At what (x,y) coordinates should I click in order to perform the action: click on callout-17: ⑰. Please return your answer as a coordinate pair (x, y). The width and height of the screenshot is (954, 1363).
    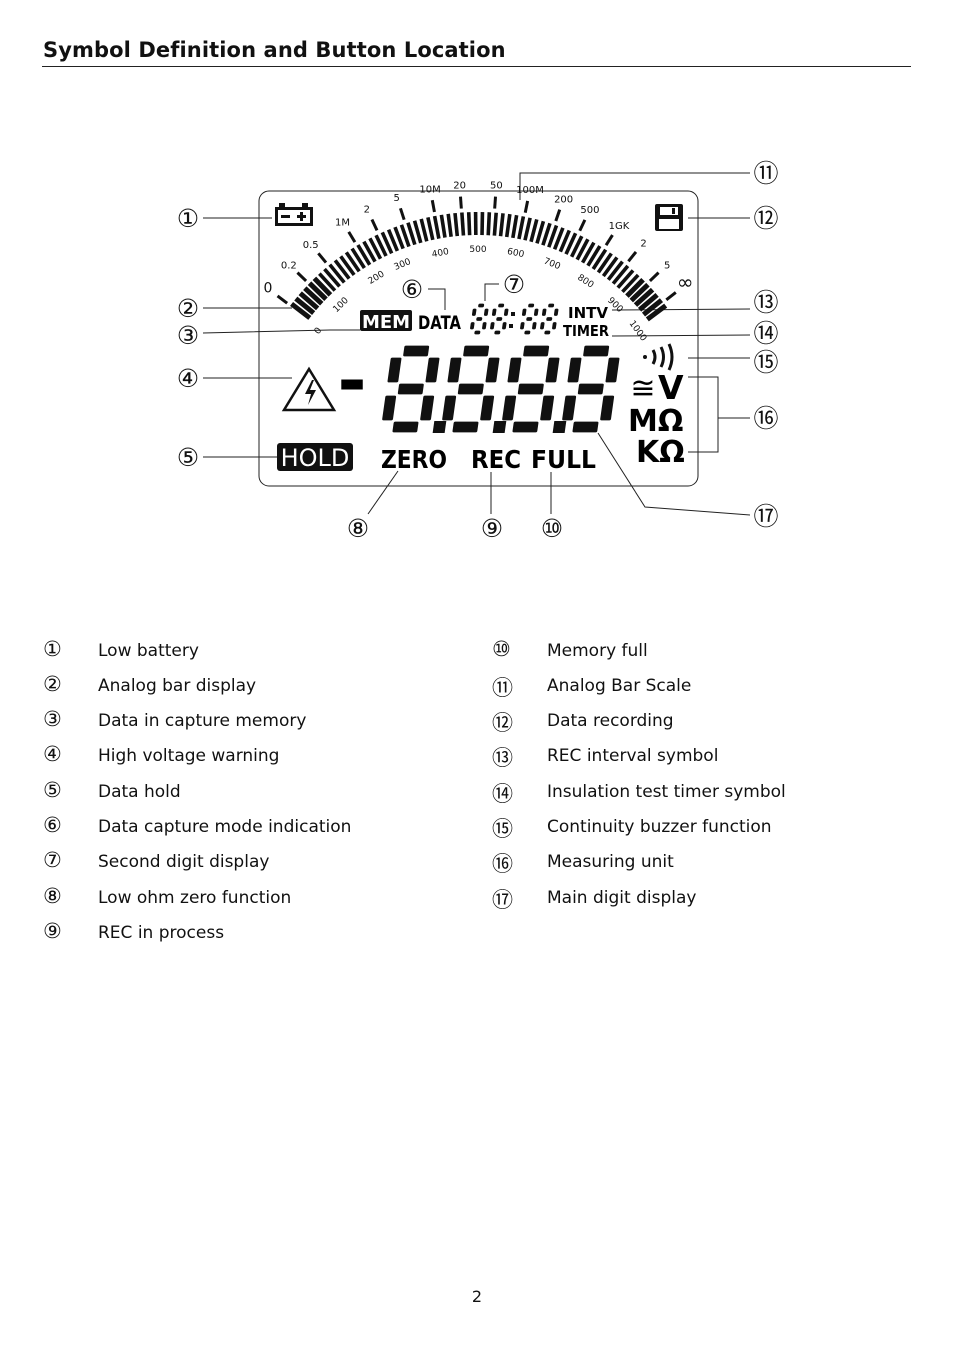
    Looking at the image, I should click on (765, 516).